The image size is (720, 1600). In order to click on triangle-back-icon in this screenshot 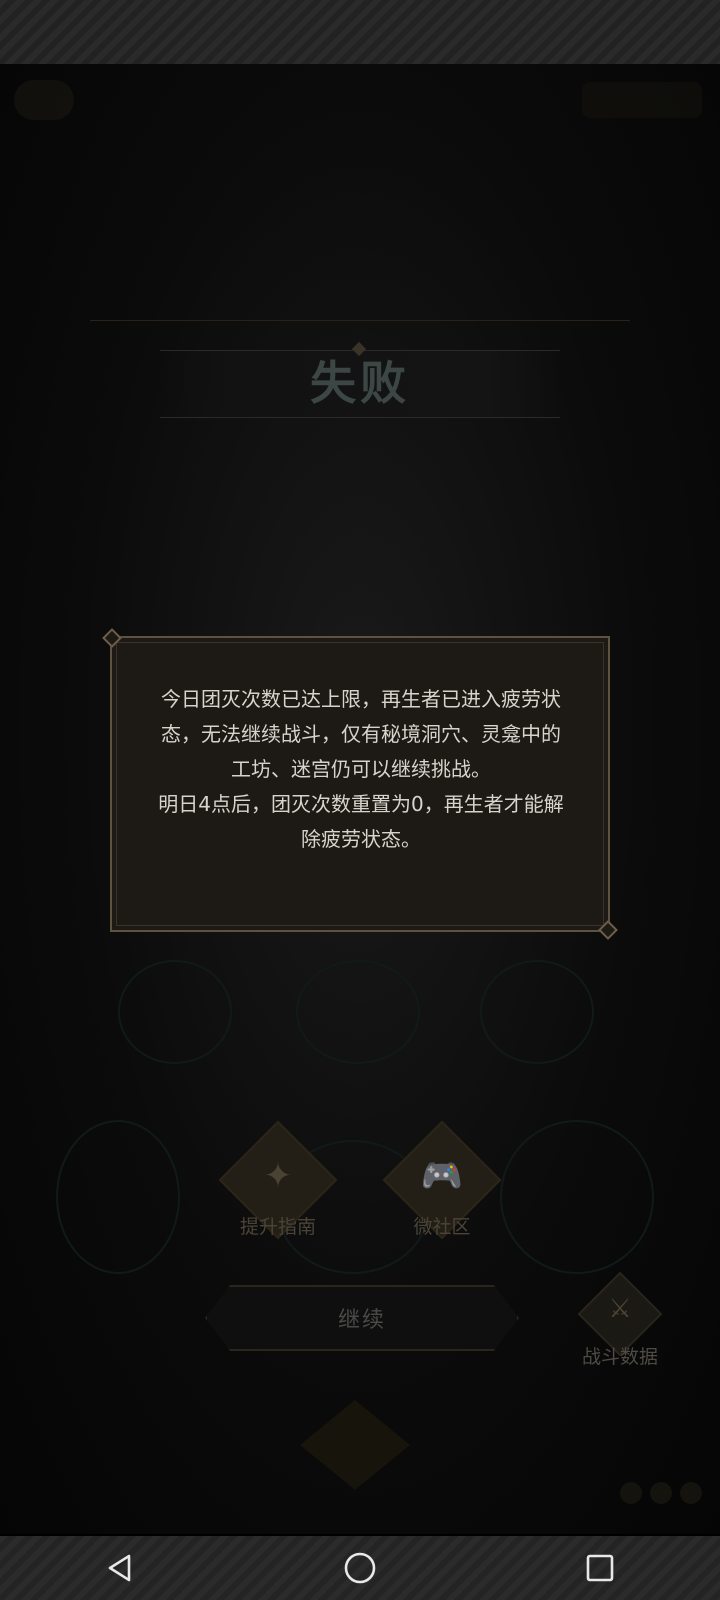, I will do `click(119, 1568)`.